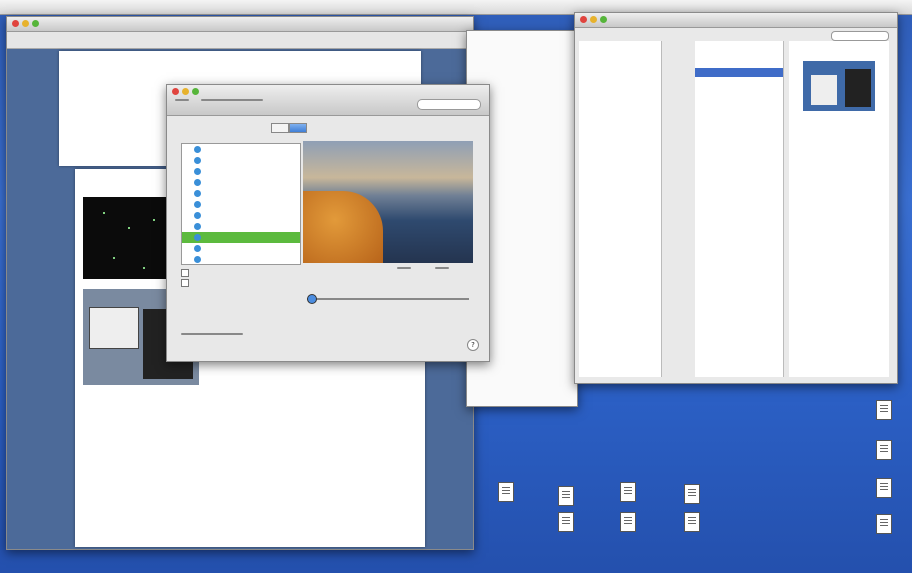 The image size is (912, 573). I want to click on preferences-toolbar, so click(328, 100).